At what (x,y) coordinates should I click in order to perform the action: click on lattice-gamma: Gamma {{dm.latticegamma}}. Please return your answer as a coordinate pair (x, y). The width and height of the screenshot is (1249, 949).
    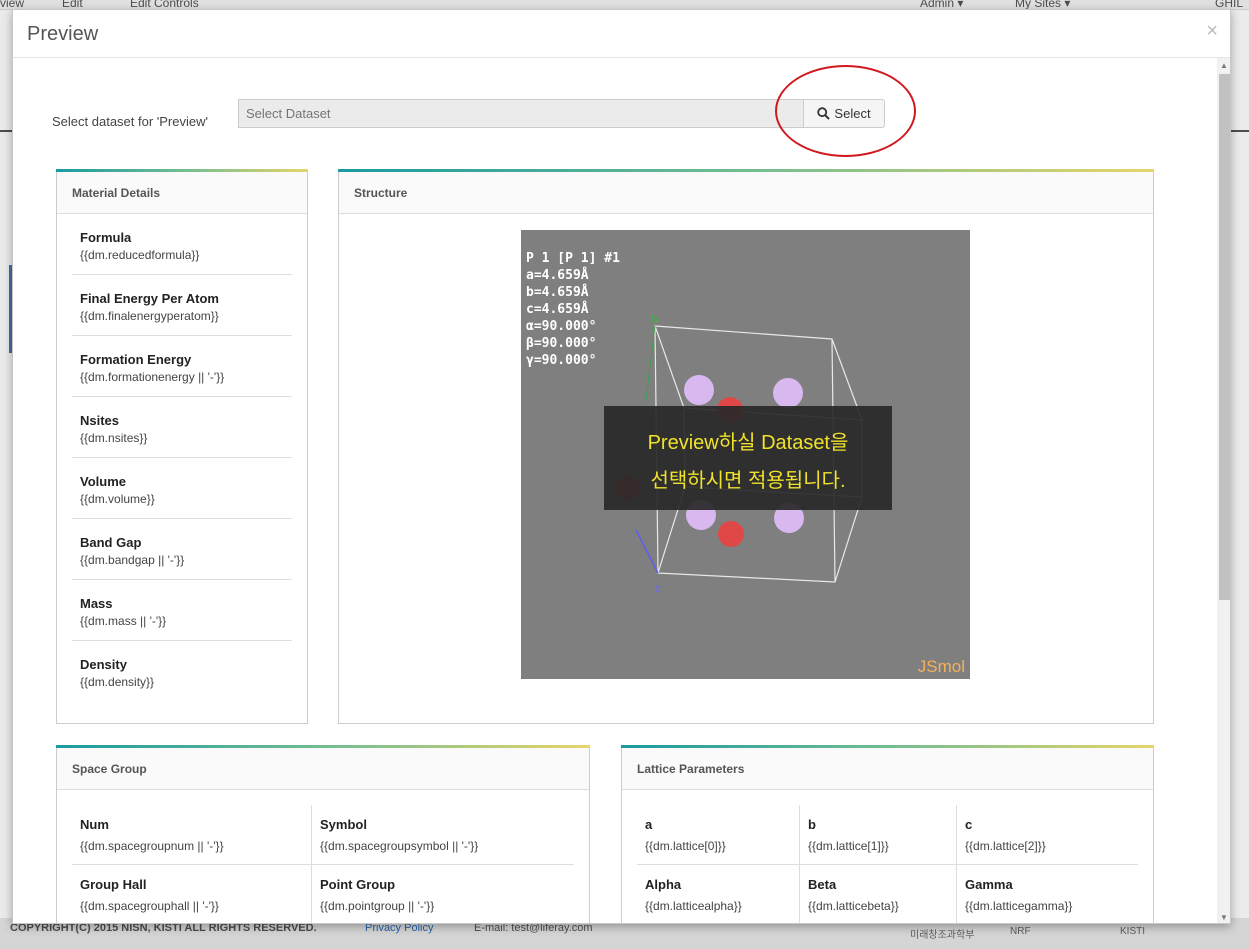
    Looking at the image, I should click on (1047, 894).